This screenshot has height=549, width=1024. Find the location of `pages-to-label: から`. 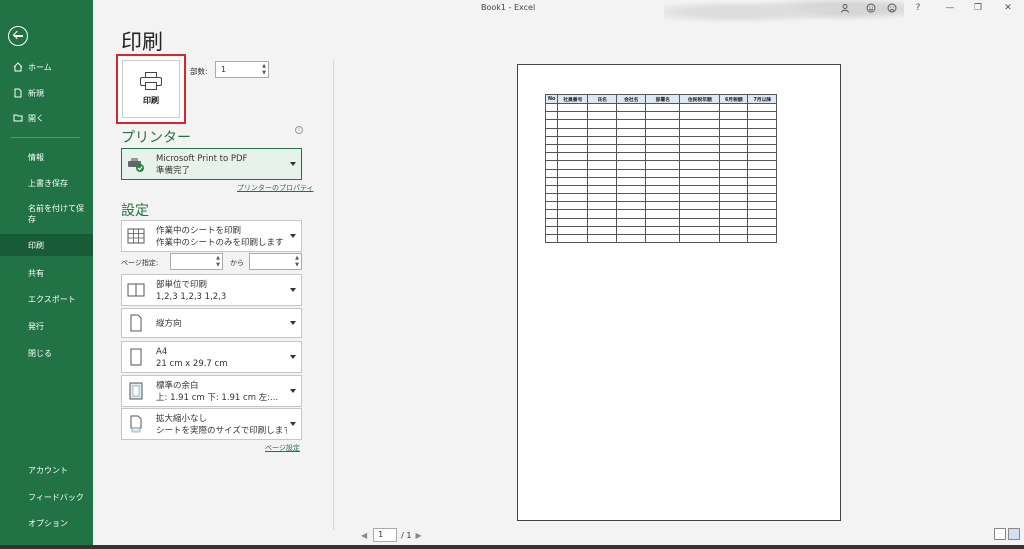

pages-to-label: から is located at coordinates (237, 263).